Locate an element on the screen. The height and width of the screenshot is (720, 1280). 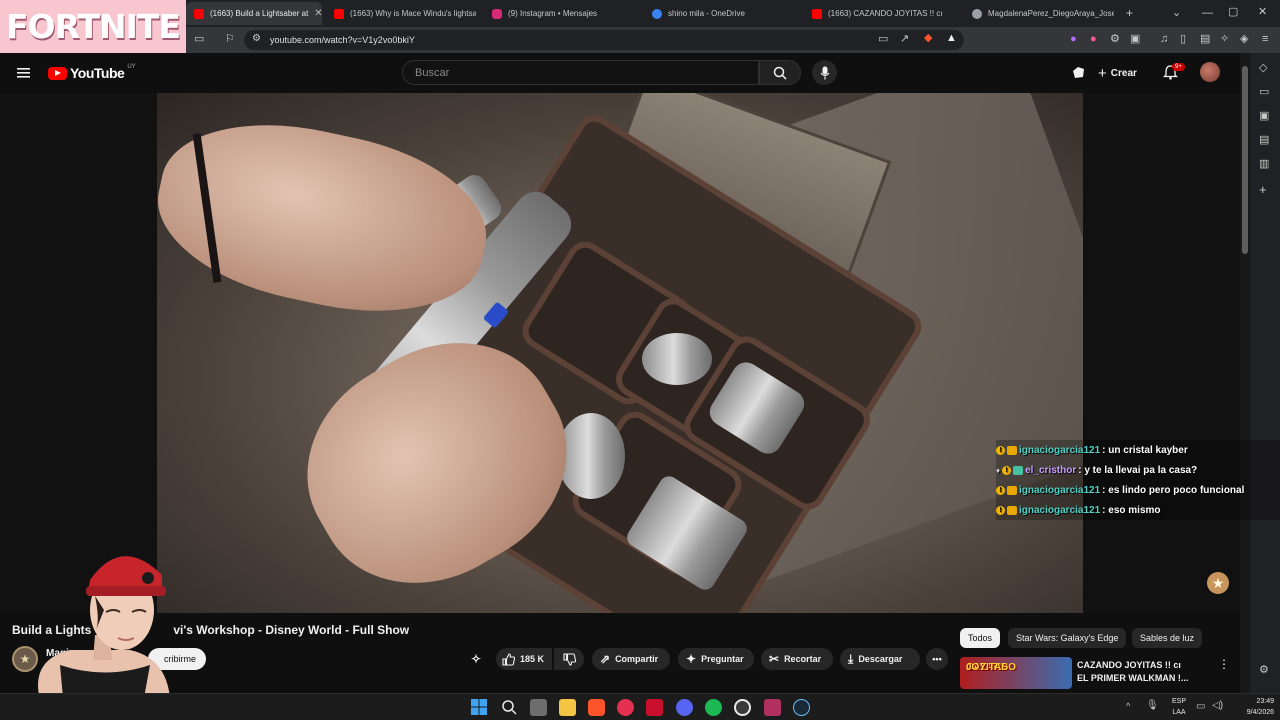
clock-time: 23:49 is located at coordinates (1265, 701).